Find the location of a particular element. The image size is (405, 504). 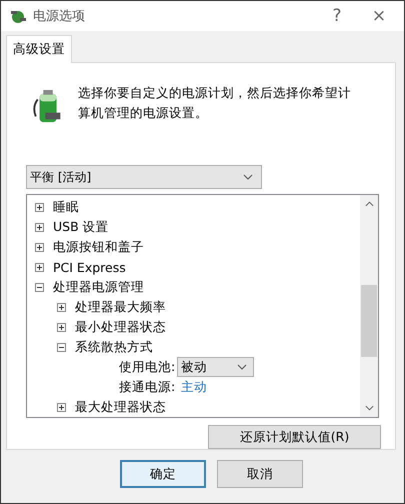

tree-item: 睡眠 is located at coordinates (66, 207).